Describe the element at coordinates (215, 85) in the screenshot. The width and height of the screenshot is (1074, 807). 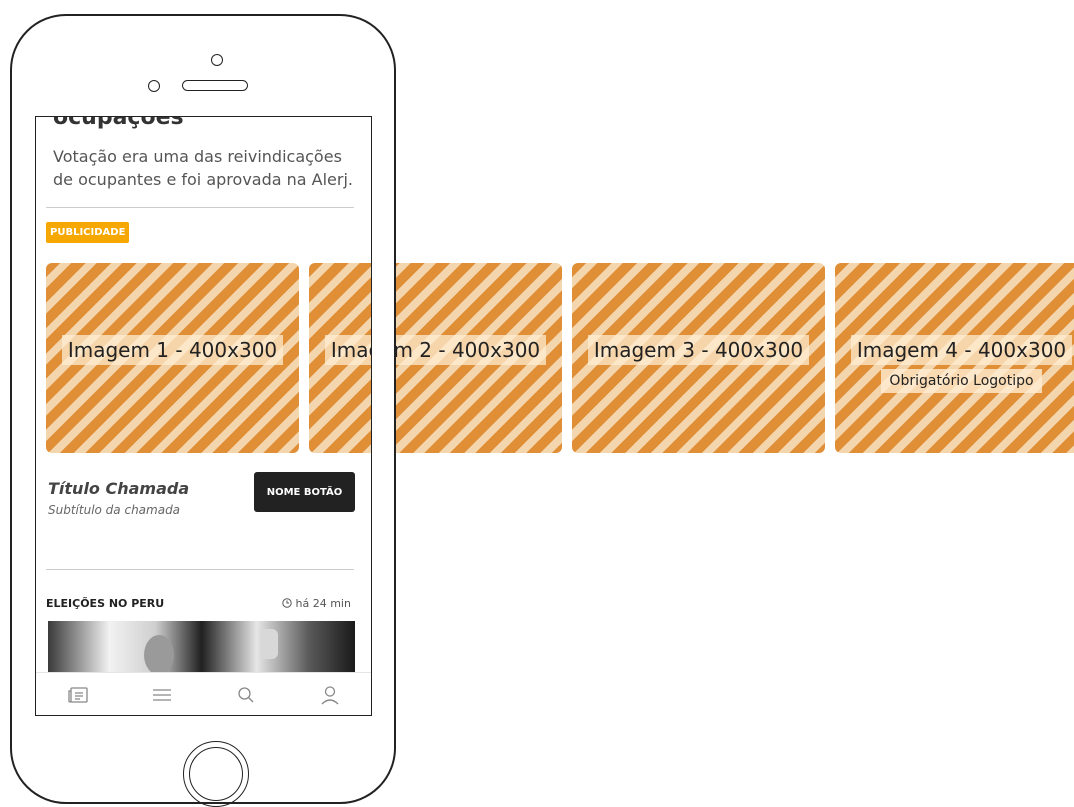
I see `earpiece-speaker` at that location.